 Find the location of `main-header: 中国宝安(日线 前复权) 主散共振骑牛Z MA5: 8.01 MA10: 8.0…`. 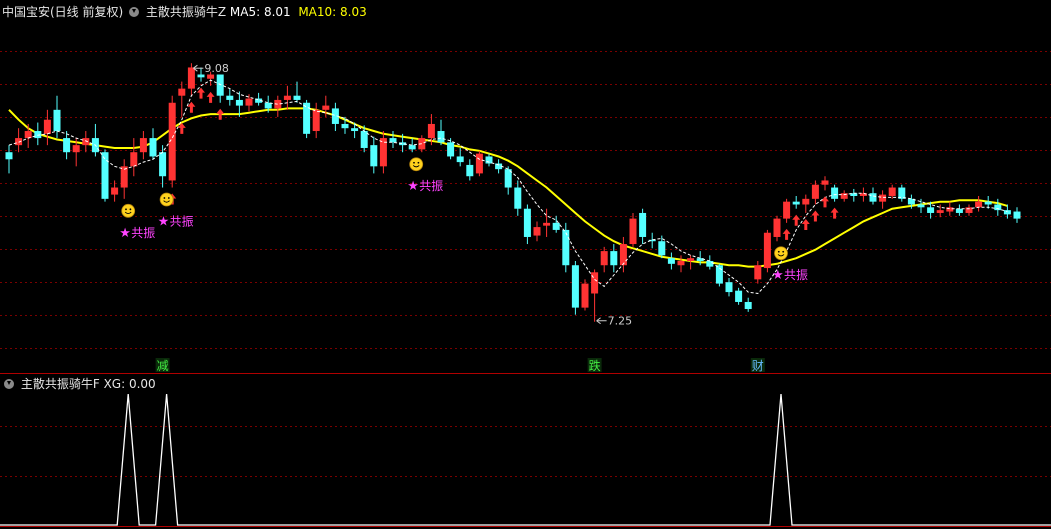

main-header: 中国宝安(日线 前复权) 主散共振骑牛Z MA5: 8.01 MA10: 8.0… is located at coordinates (184, 11).